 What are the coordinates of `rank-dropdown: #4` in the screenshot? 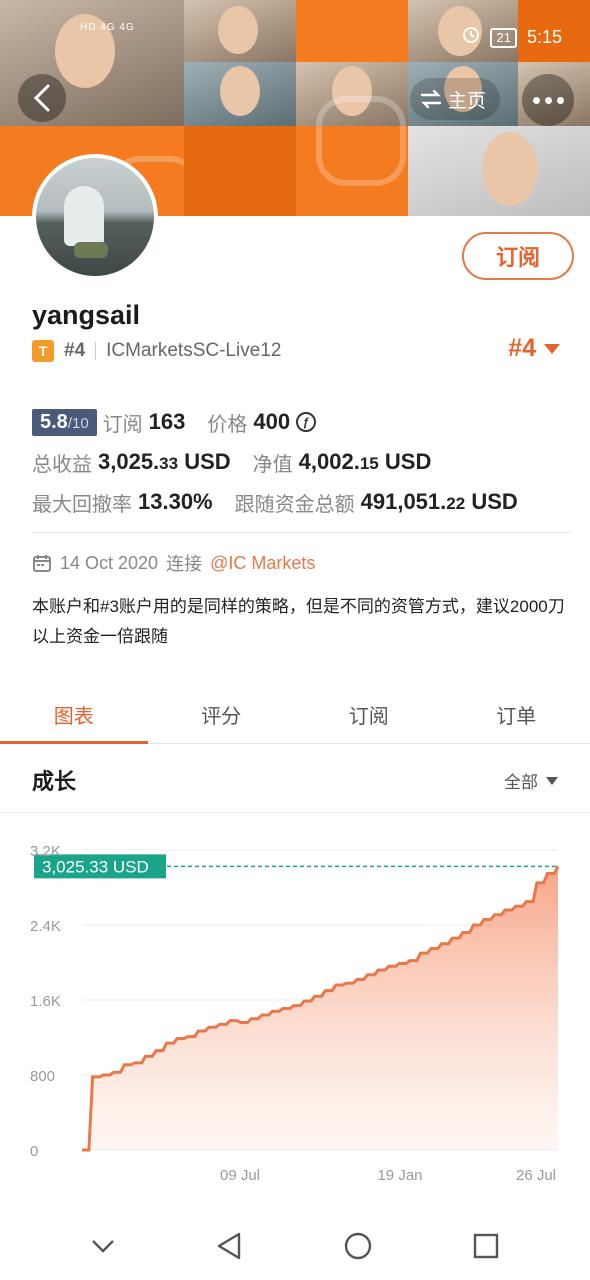 It's located at (534, 348).